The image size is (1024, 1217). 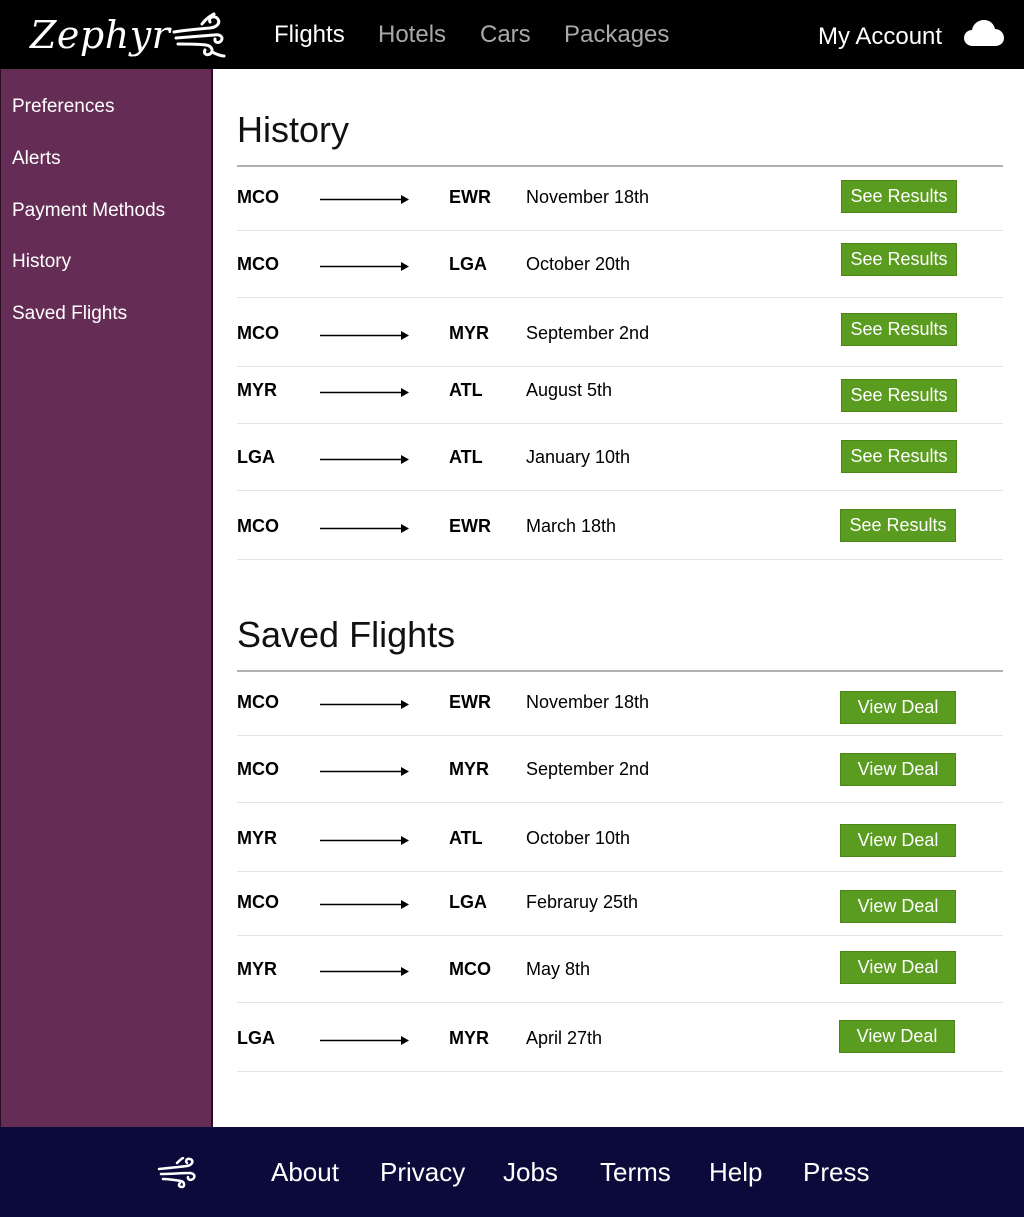 I want to click on footer-link-terms: Terms, so click(x=635, y=1172).